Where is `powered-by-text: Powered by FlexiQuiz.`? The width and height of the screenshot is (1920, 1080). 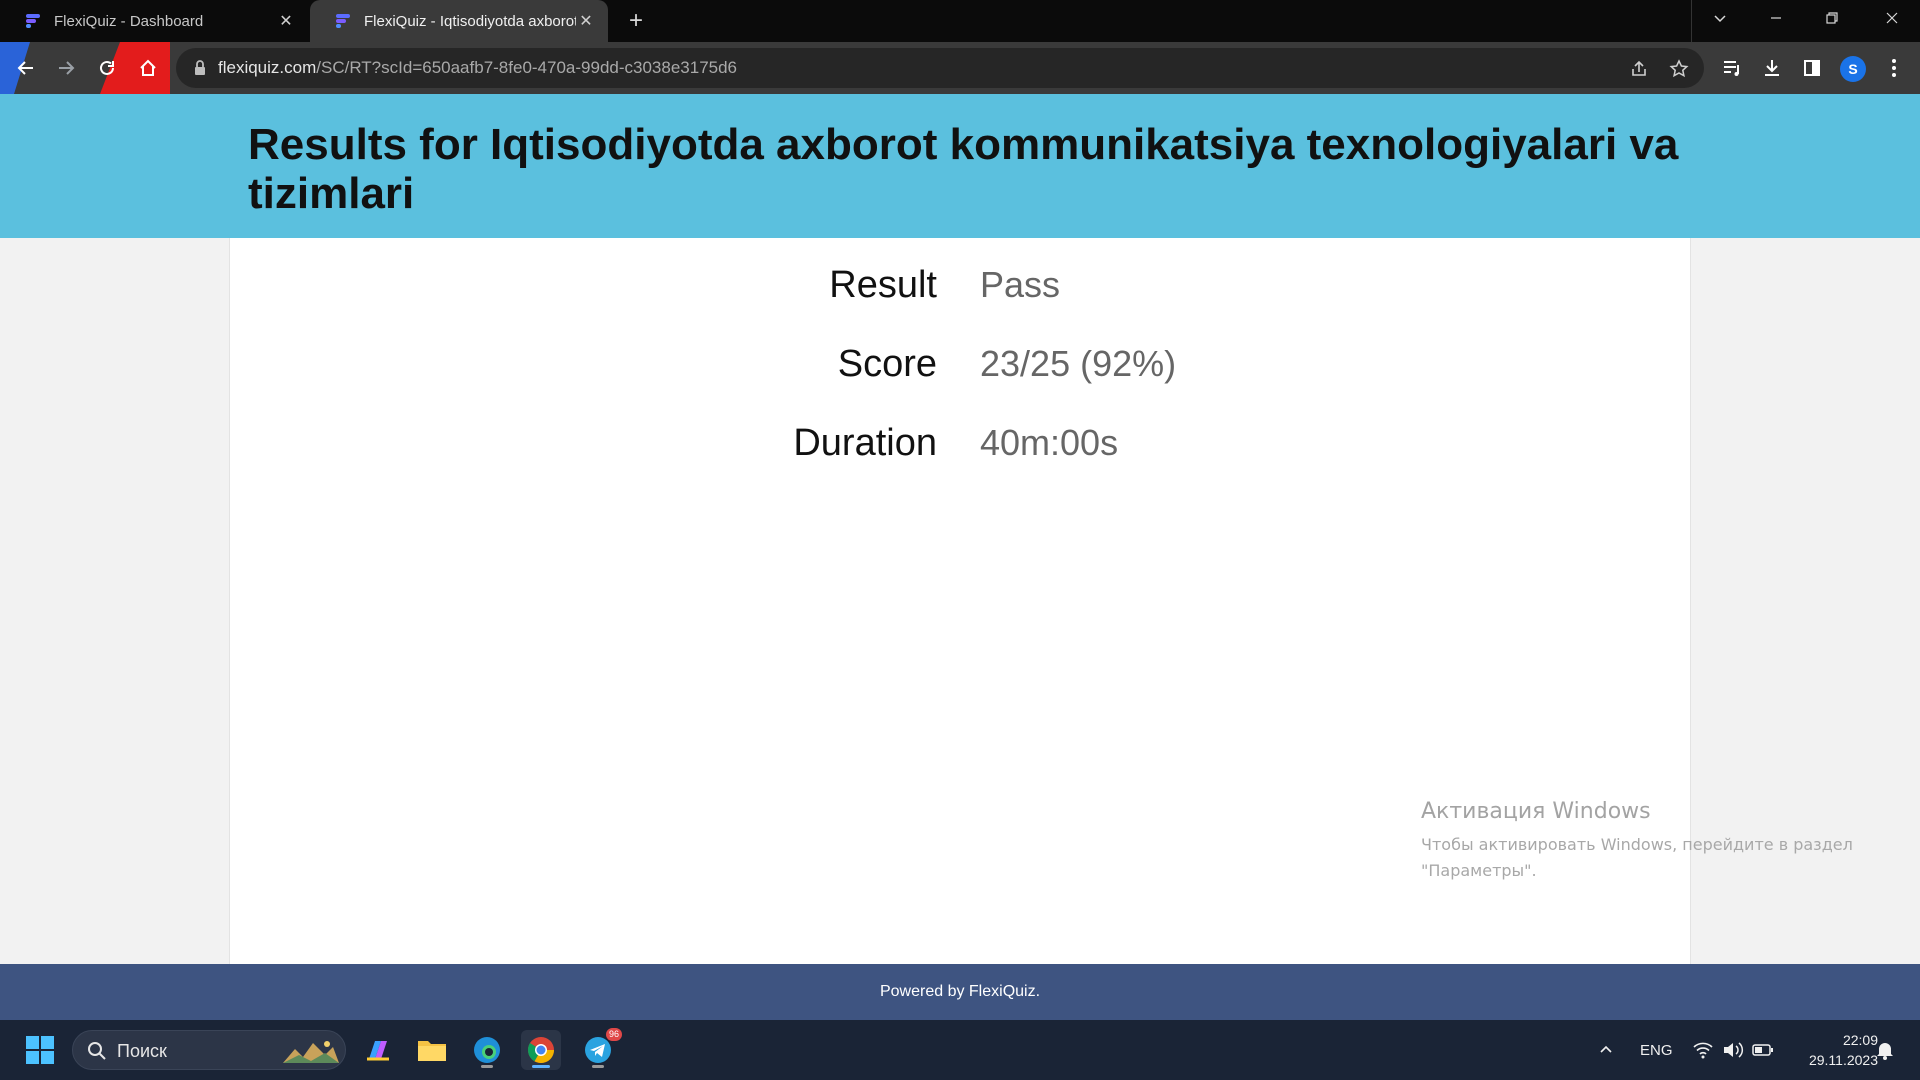 powered-by-text: Powered by FlexiQuiz. is located at coordinates (960, 991).